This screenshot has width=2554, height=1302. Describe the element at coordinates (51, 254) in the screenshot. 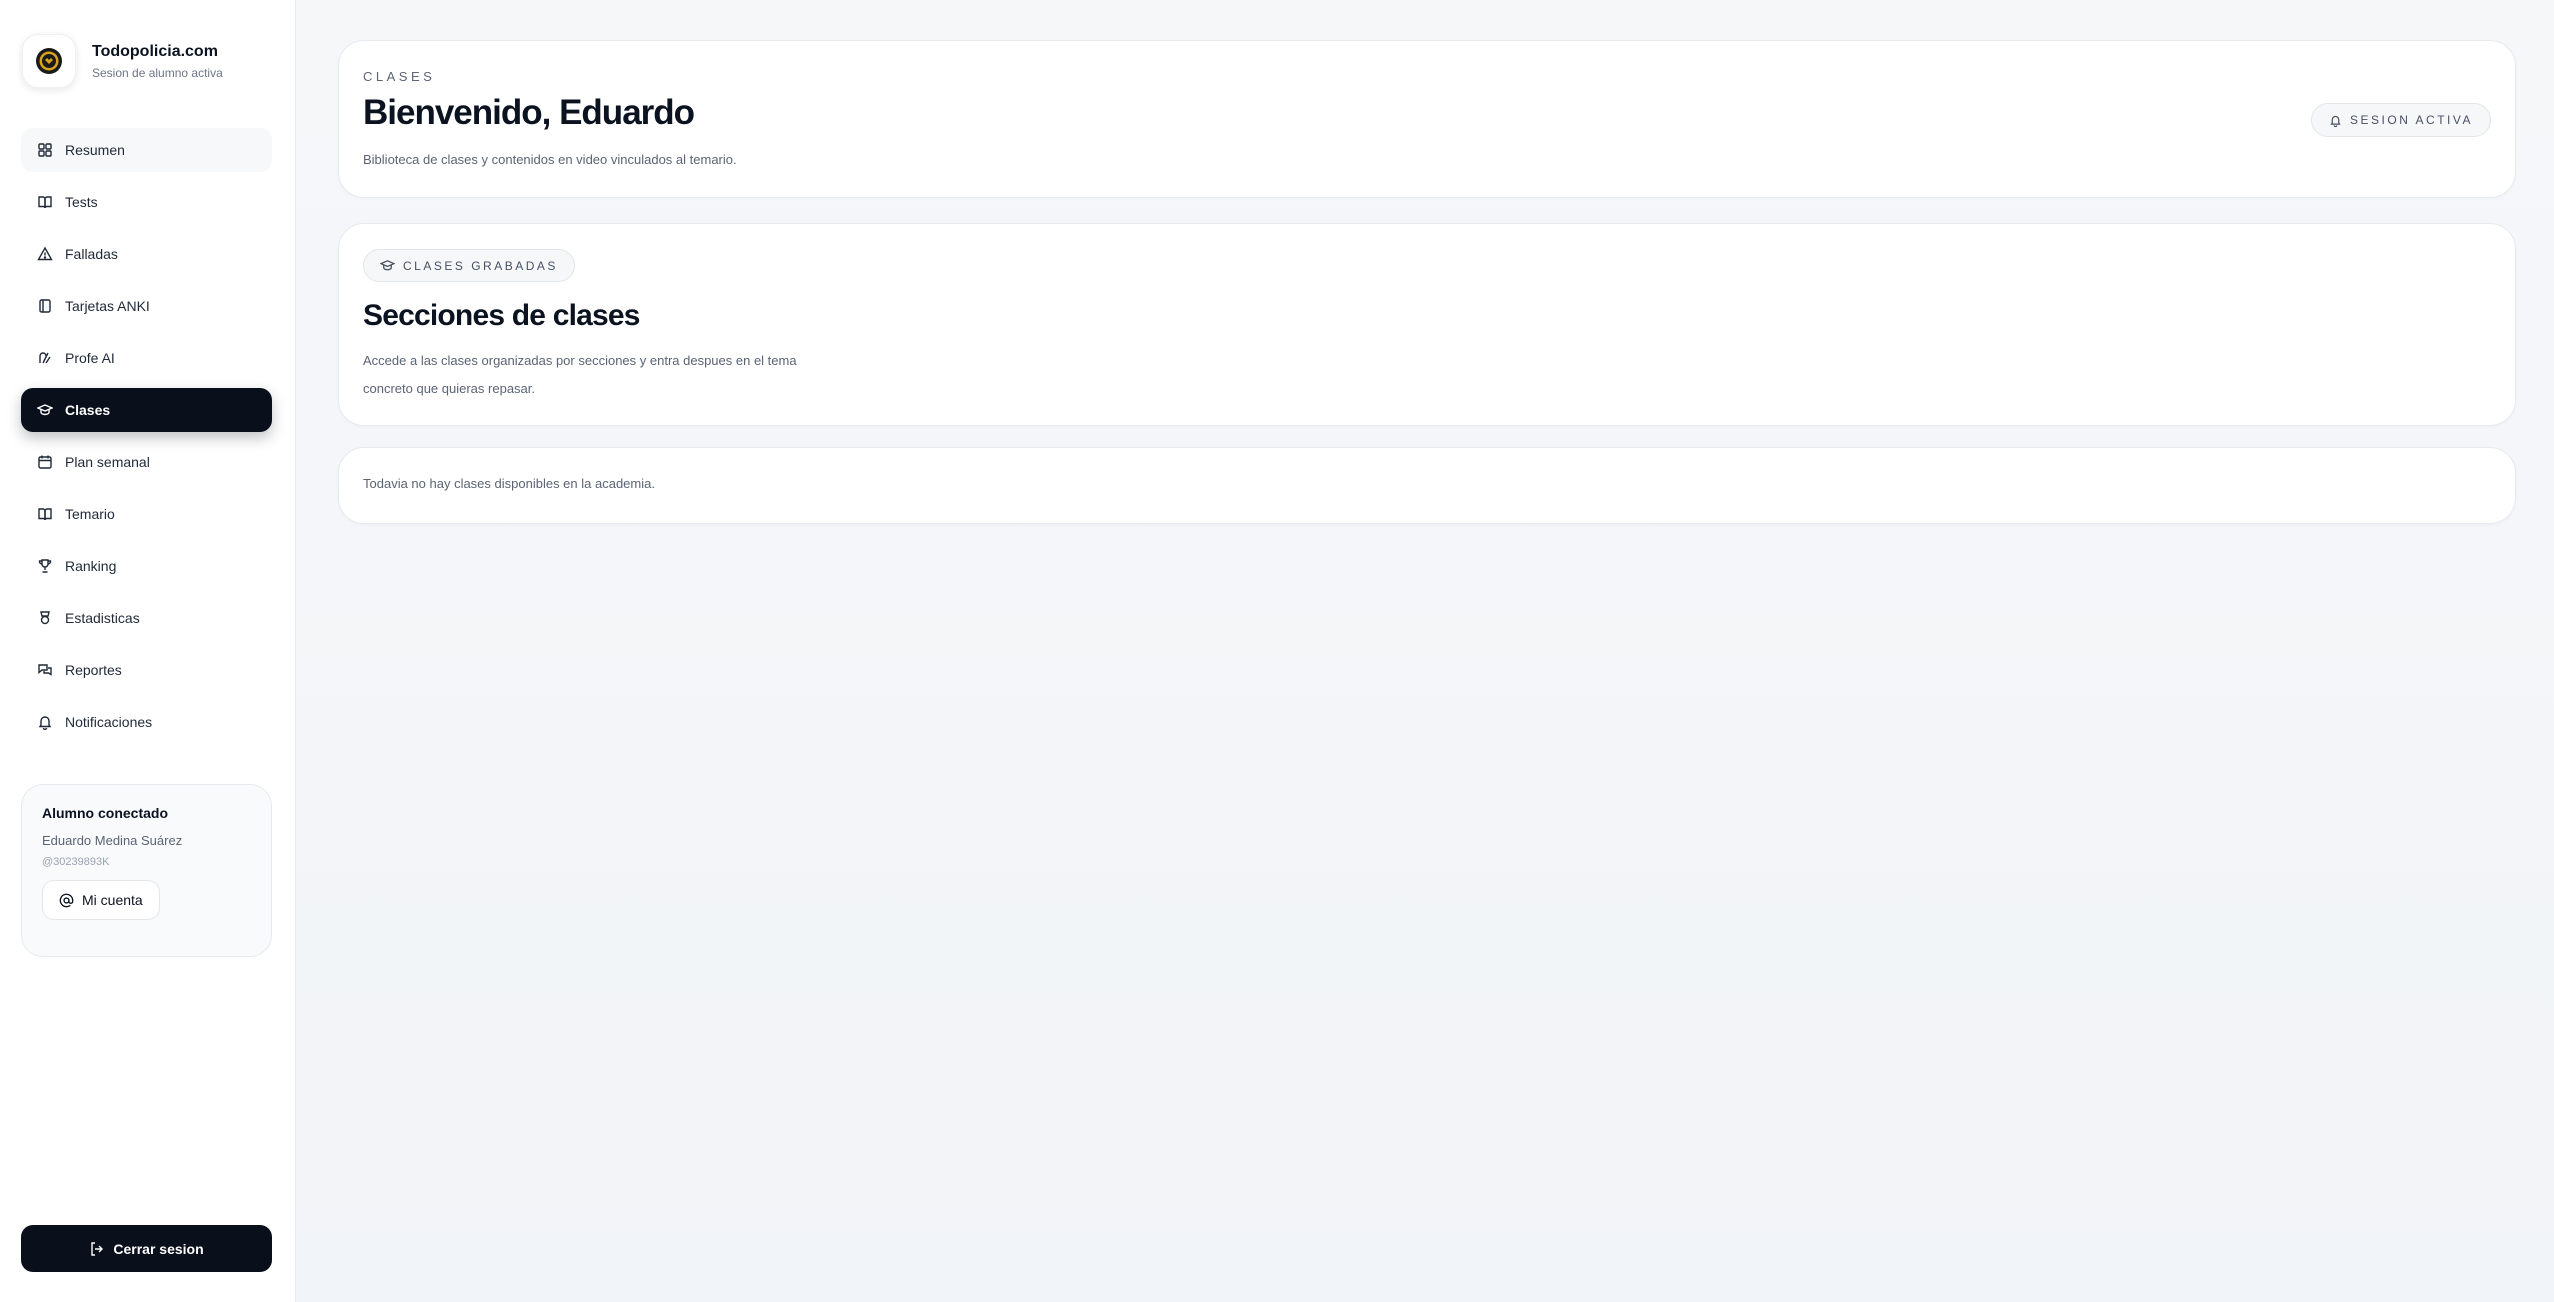

I see `warning-icon` at that location.